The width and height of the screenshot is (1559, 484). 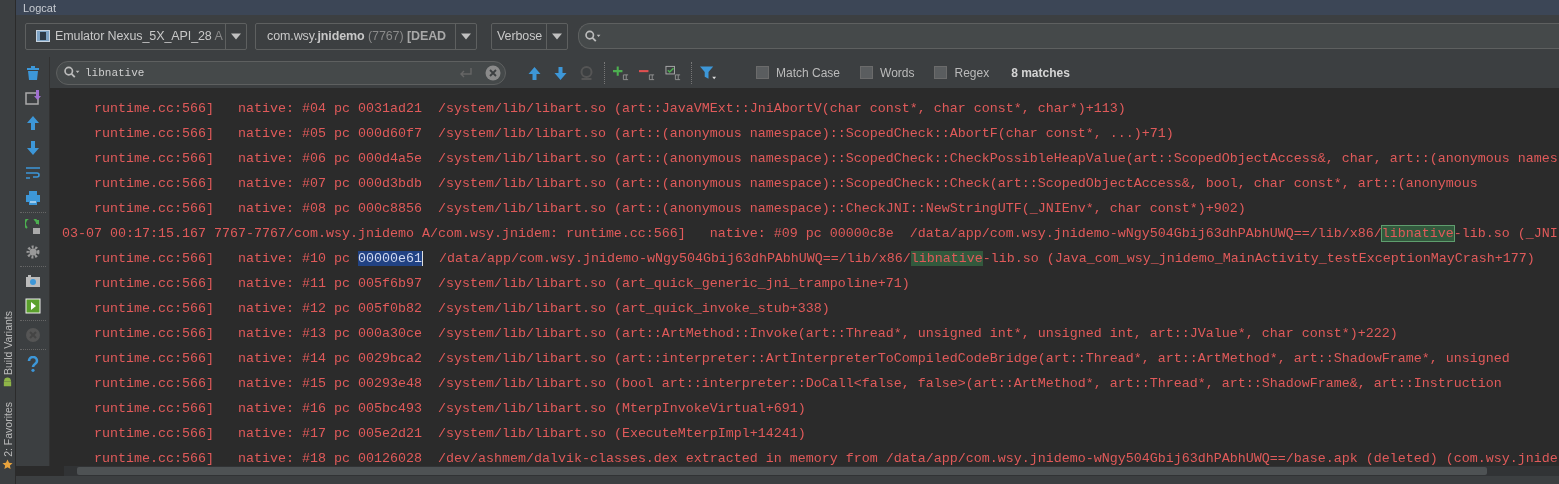 What do you see at coordinates (670, 209) in the screenshot?
I see `log-line: runtime.cc:566] native: #08 pc 000c8856 /system/lib/libart.so (art::(anonymous namespace)::CheckJNI::NewStringUTF(_JNIEnv*, char const*)+902)` at bounding box center [670, 209].